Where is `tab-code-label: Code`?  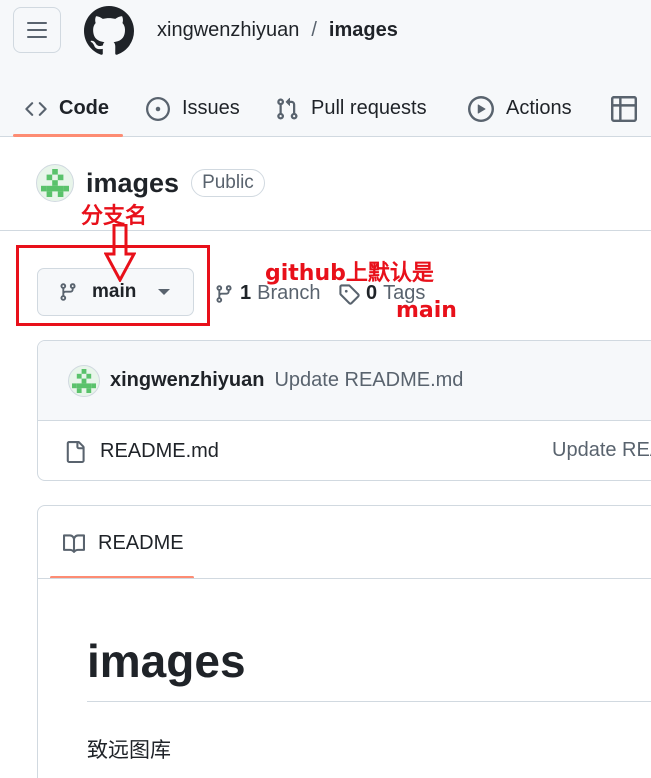 tab-code-label: Code is located at coordinates (84, 108).